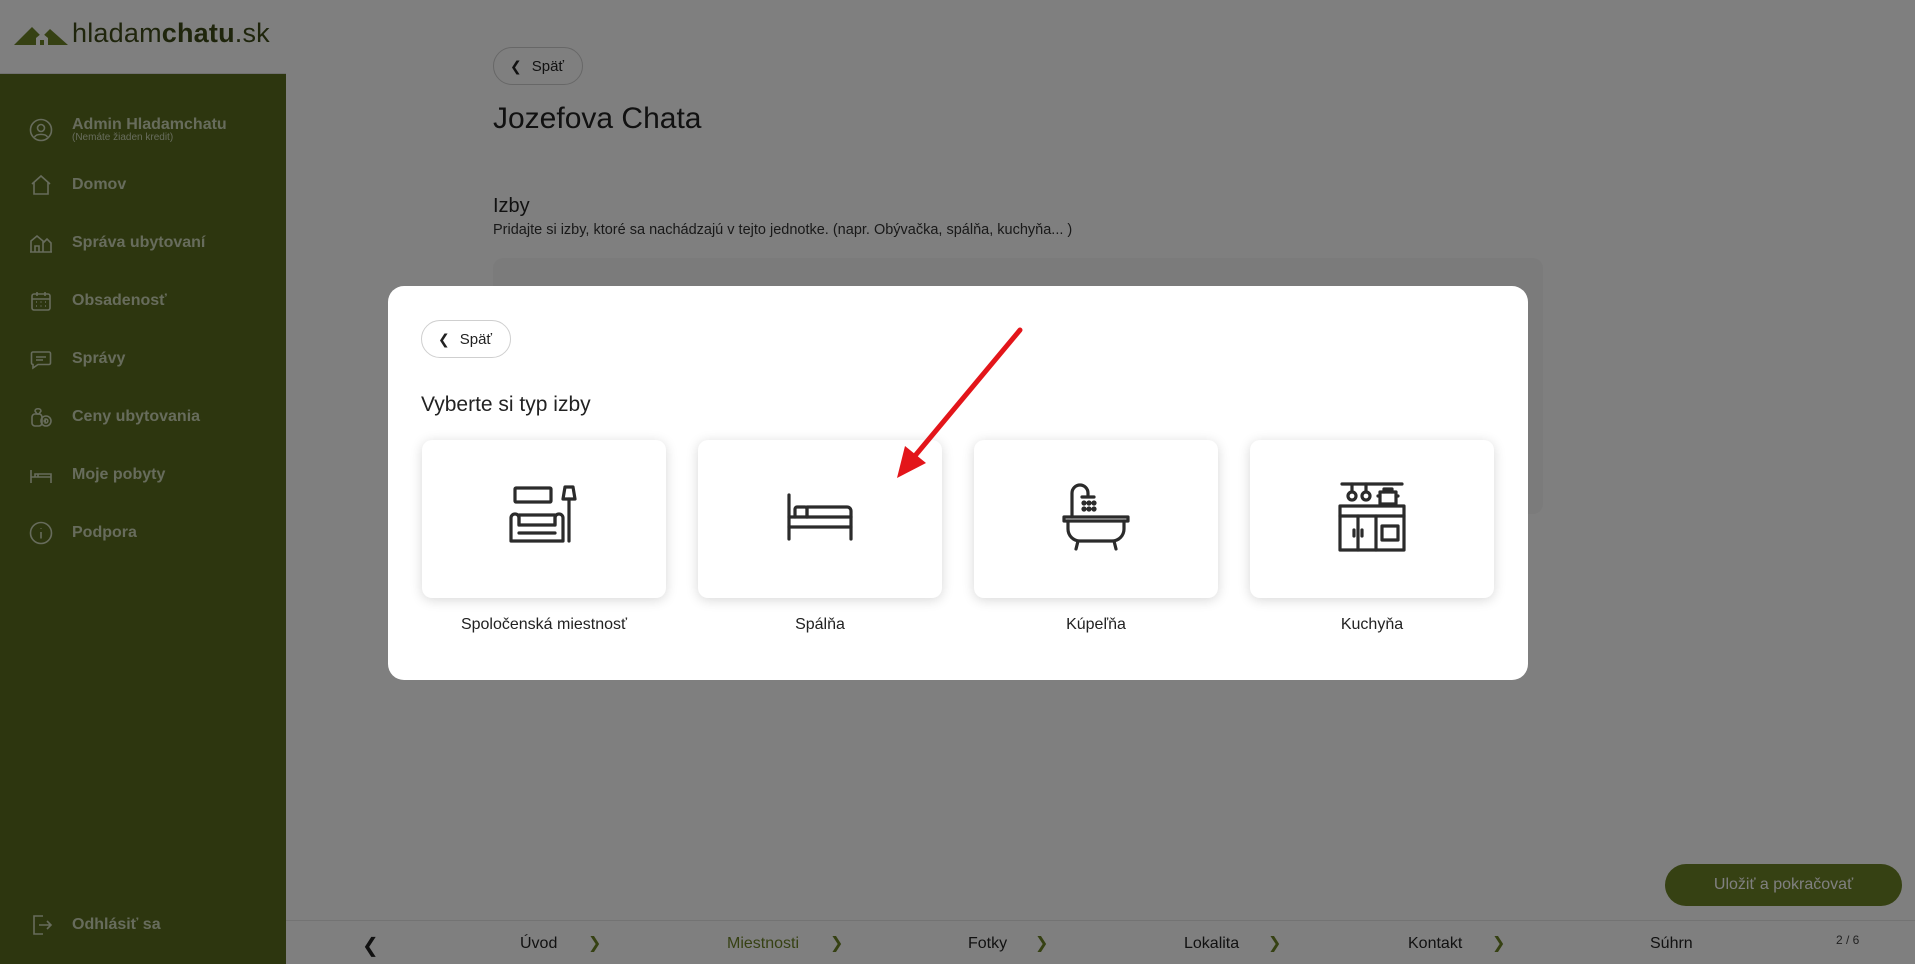 The width and height of the screenshot is (1915, 964). What do you see at coordinates (476, 339) in the screenshot?
I see `modal-back-label: Späť` at bounding box center [476, 339].